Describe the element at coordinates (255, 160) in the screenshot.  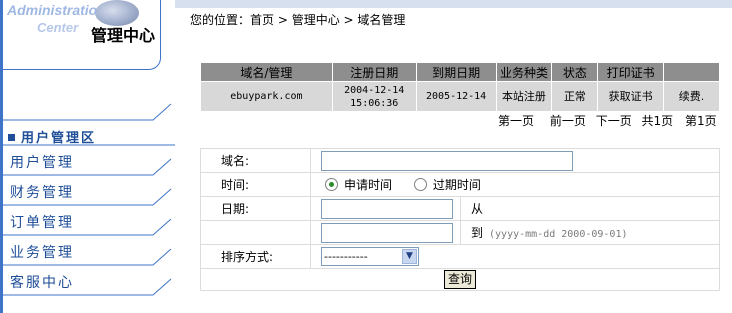
I see `domain-label: 域名:` at that location.